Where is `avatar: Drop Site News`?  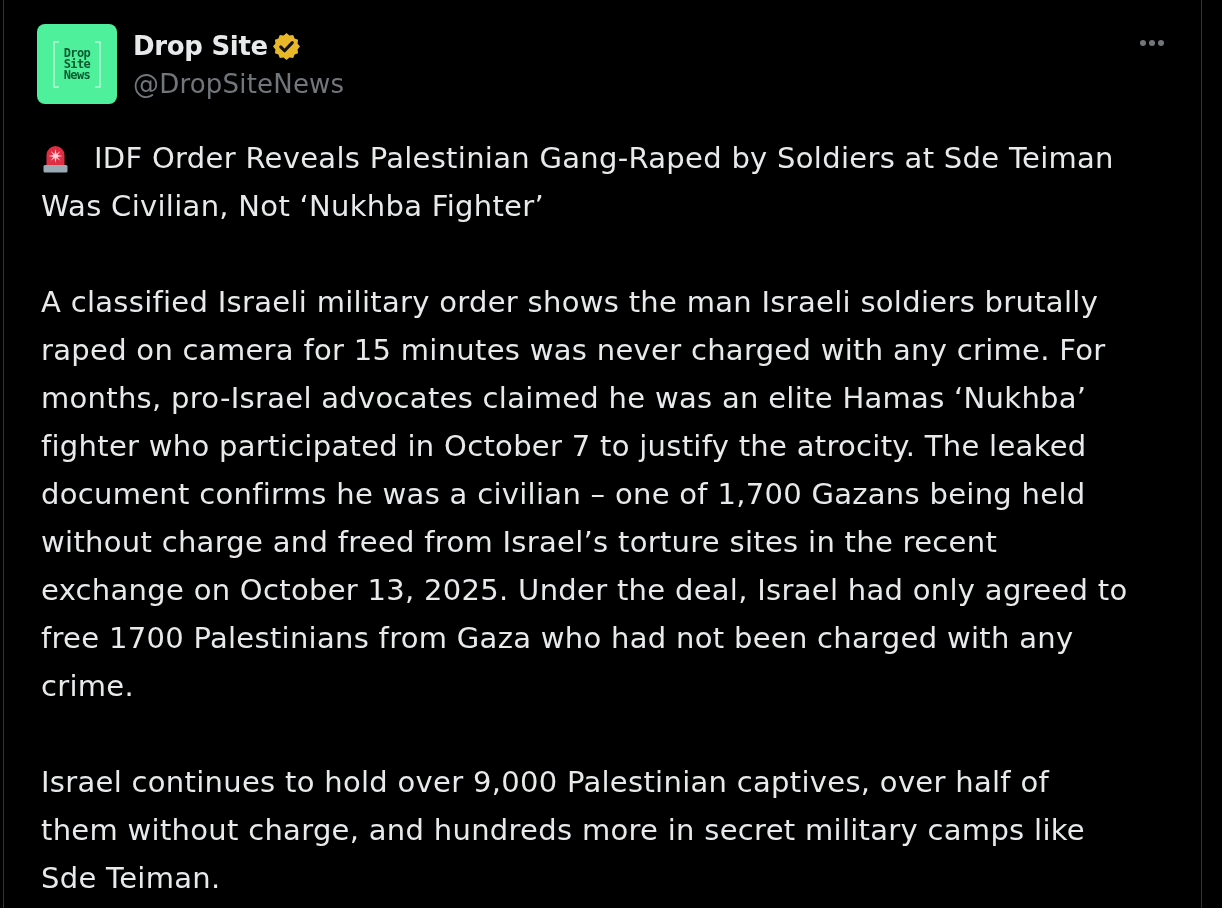 avatar: Drop Site News is located at coordinates (77, 64).